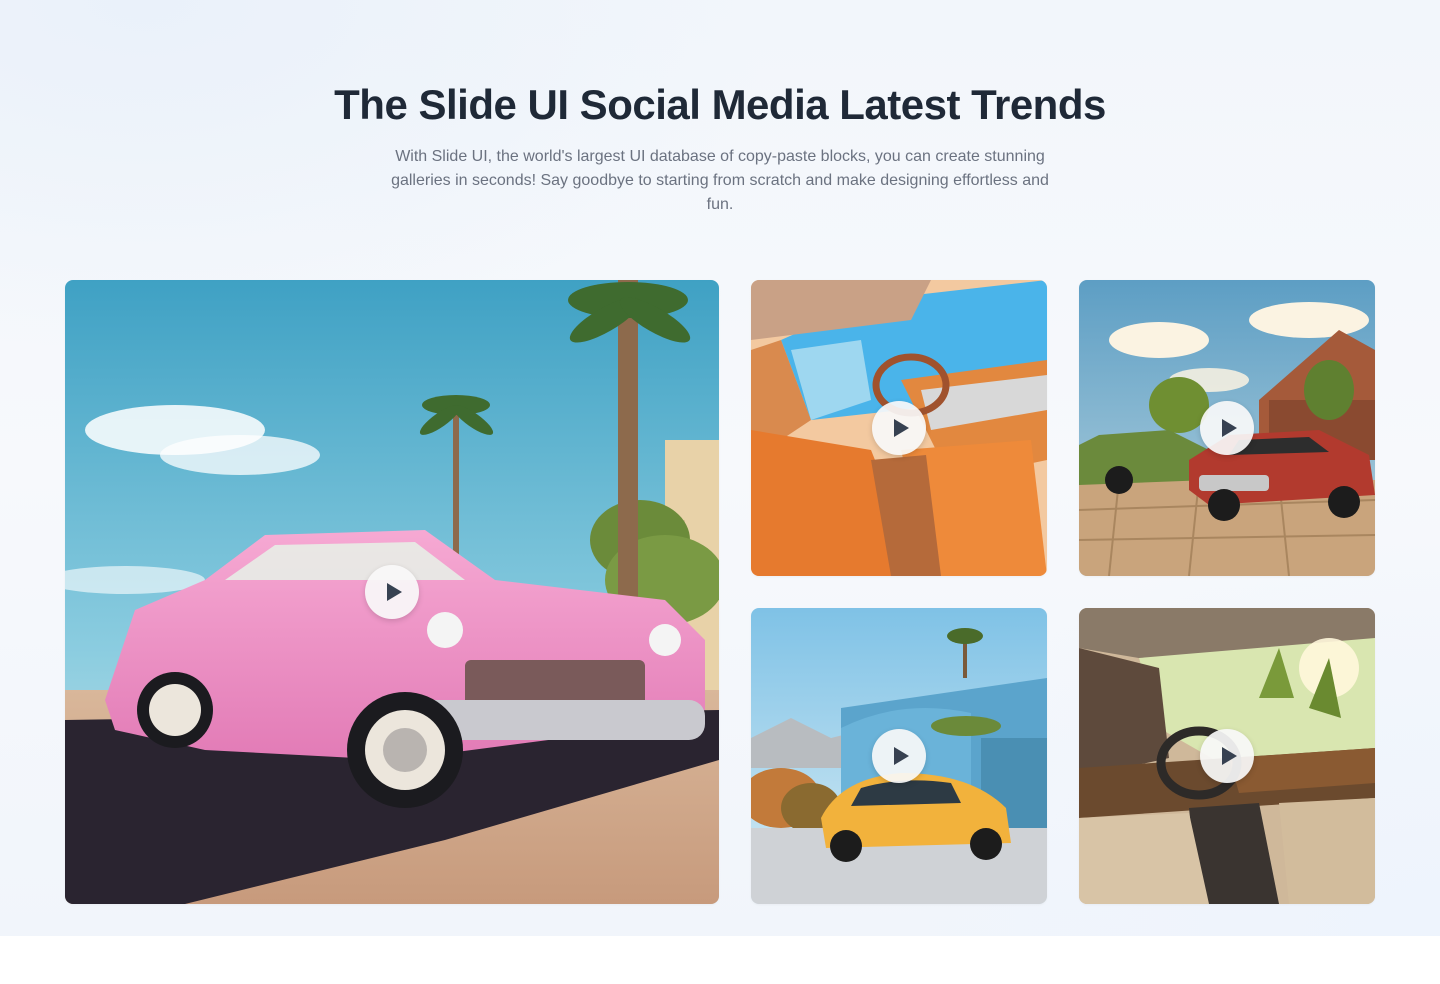 The height and width of the screenshot is (984, 1440). I want to click on video-thumbnail-orange-car-interior, so click(899, 428).